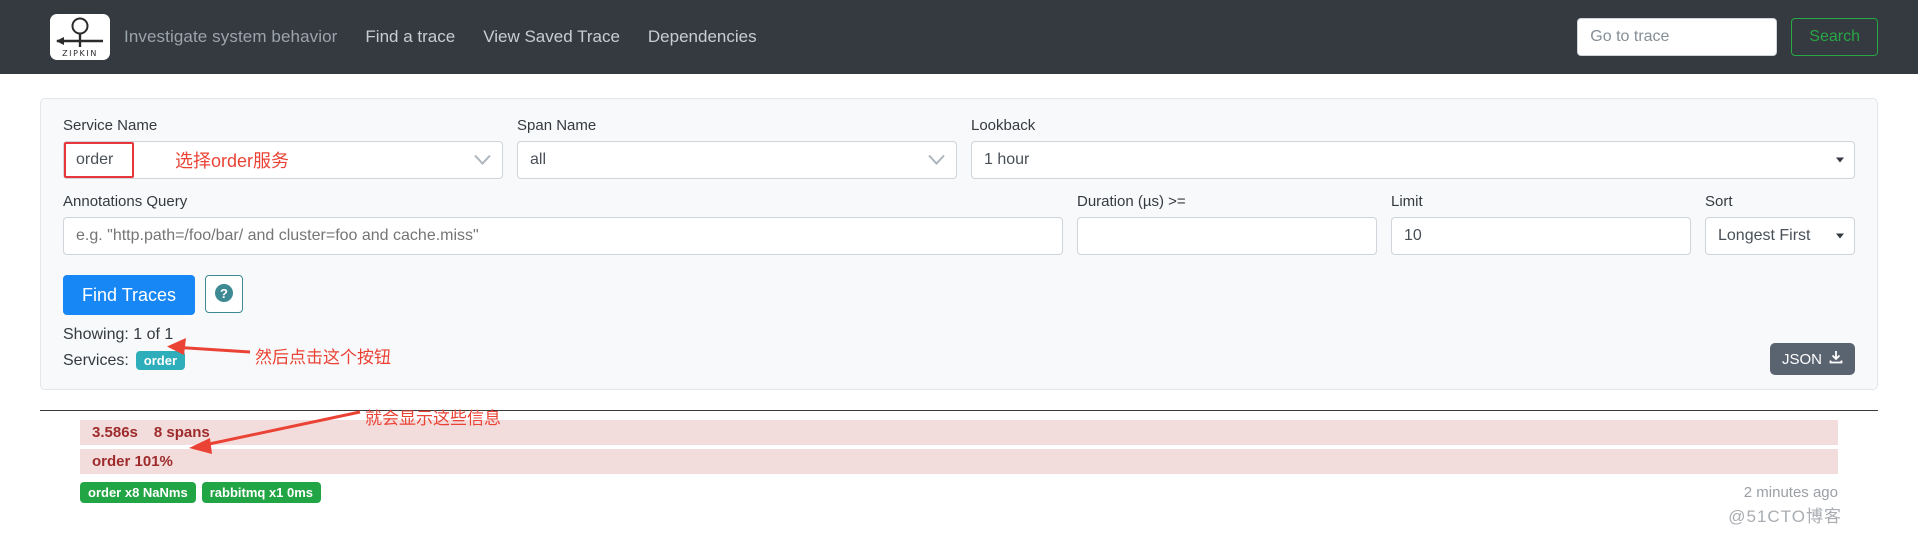  Describe the element at coordinates (1541, 236) in the screenshot. I see `limit-input` at that location.